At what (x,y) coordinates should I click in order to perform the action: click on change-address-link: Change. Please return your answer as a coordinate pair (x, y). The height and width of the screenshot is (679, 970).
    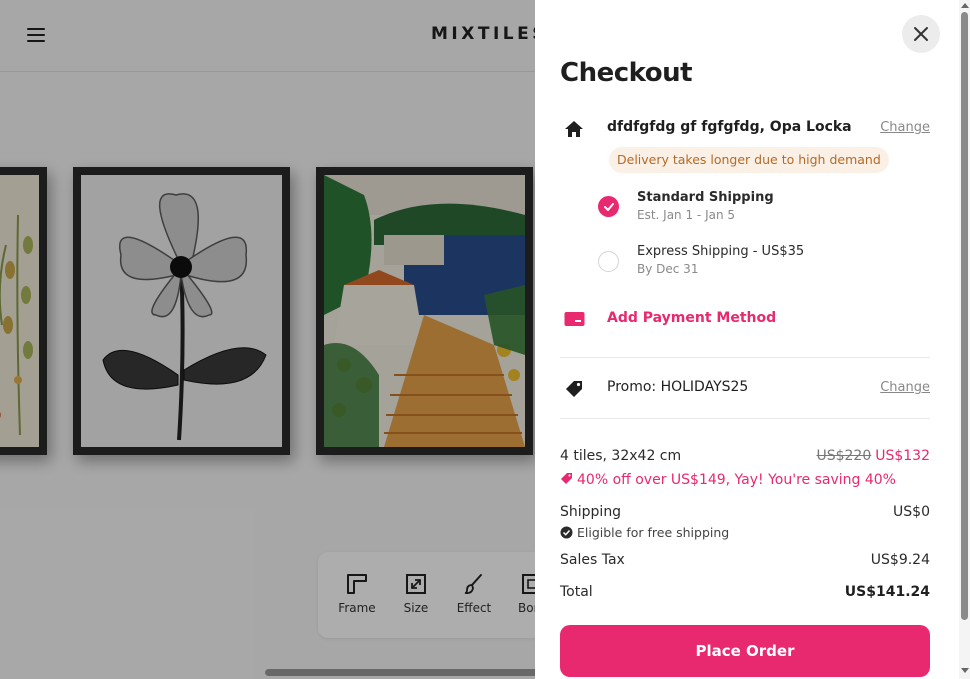
    Looking at the image, I should click on (905, 127).